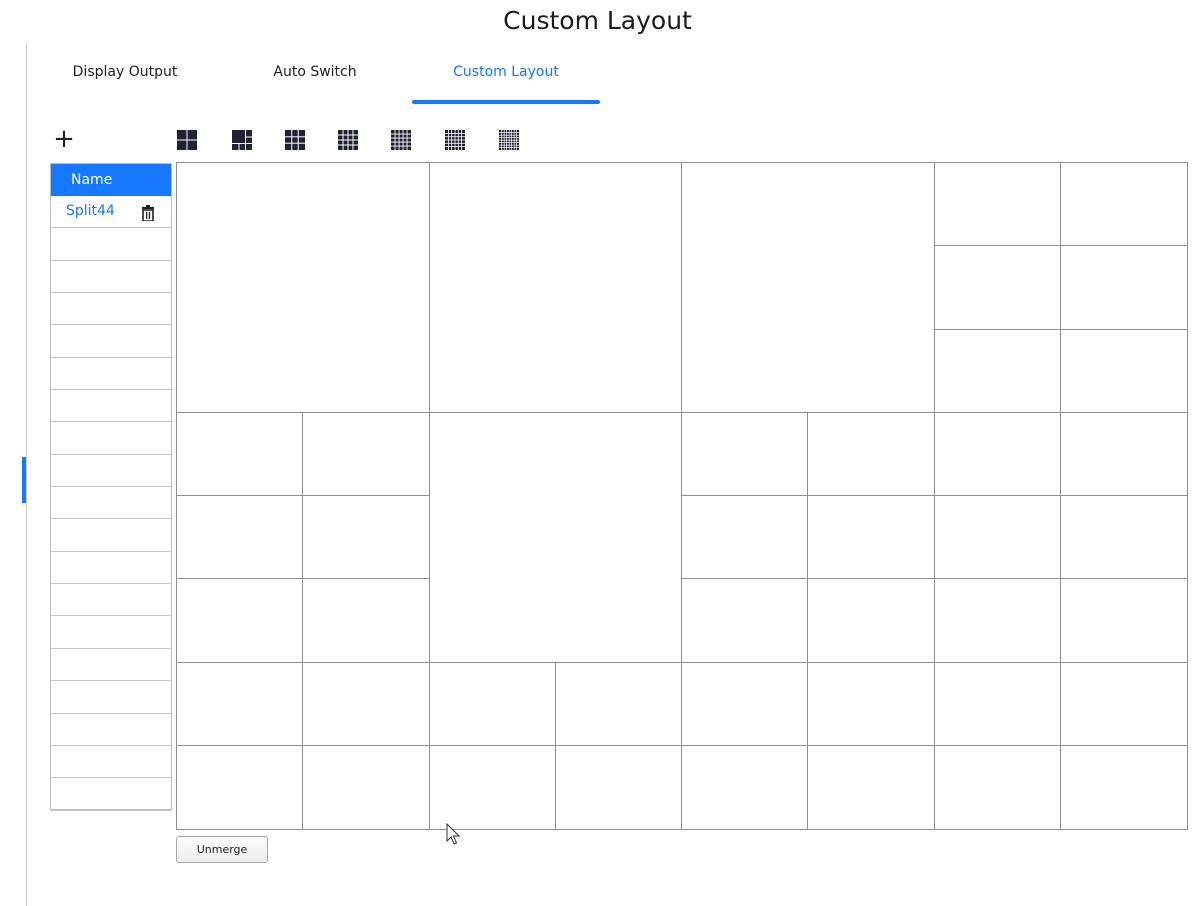 This screenshot has height=906, width=1195. Describe the element at coordinates (222, 849) in the screenshot. I see `unmerge-button: Unmerge` at that location.